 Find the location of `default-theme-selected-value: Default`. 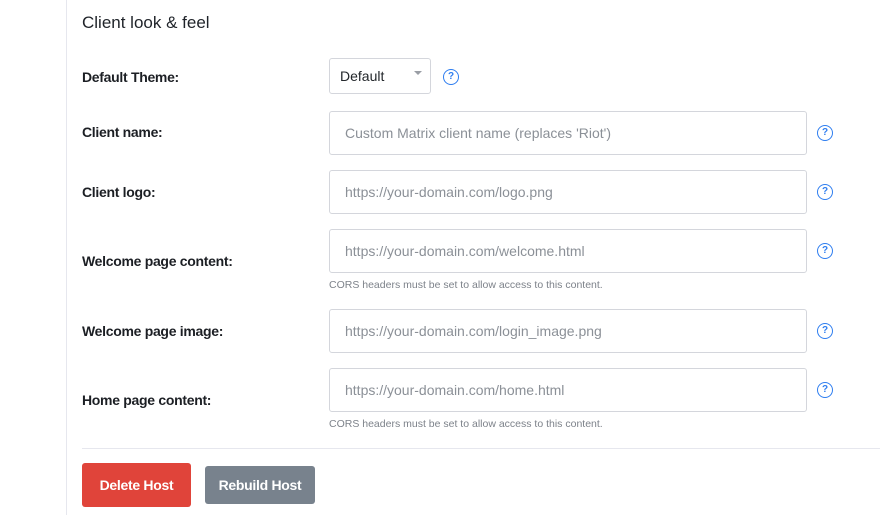

default-theme-selected-value: Default is located at coordinates (362, 76).